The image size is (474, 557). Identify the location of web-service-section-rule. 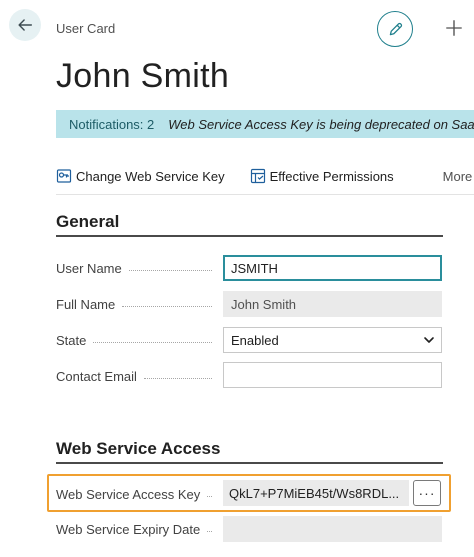
(249, 463).